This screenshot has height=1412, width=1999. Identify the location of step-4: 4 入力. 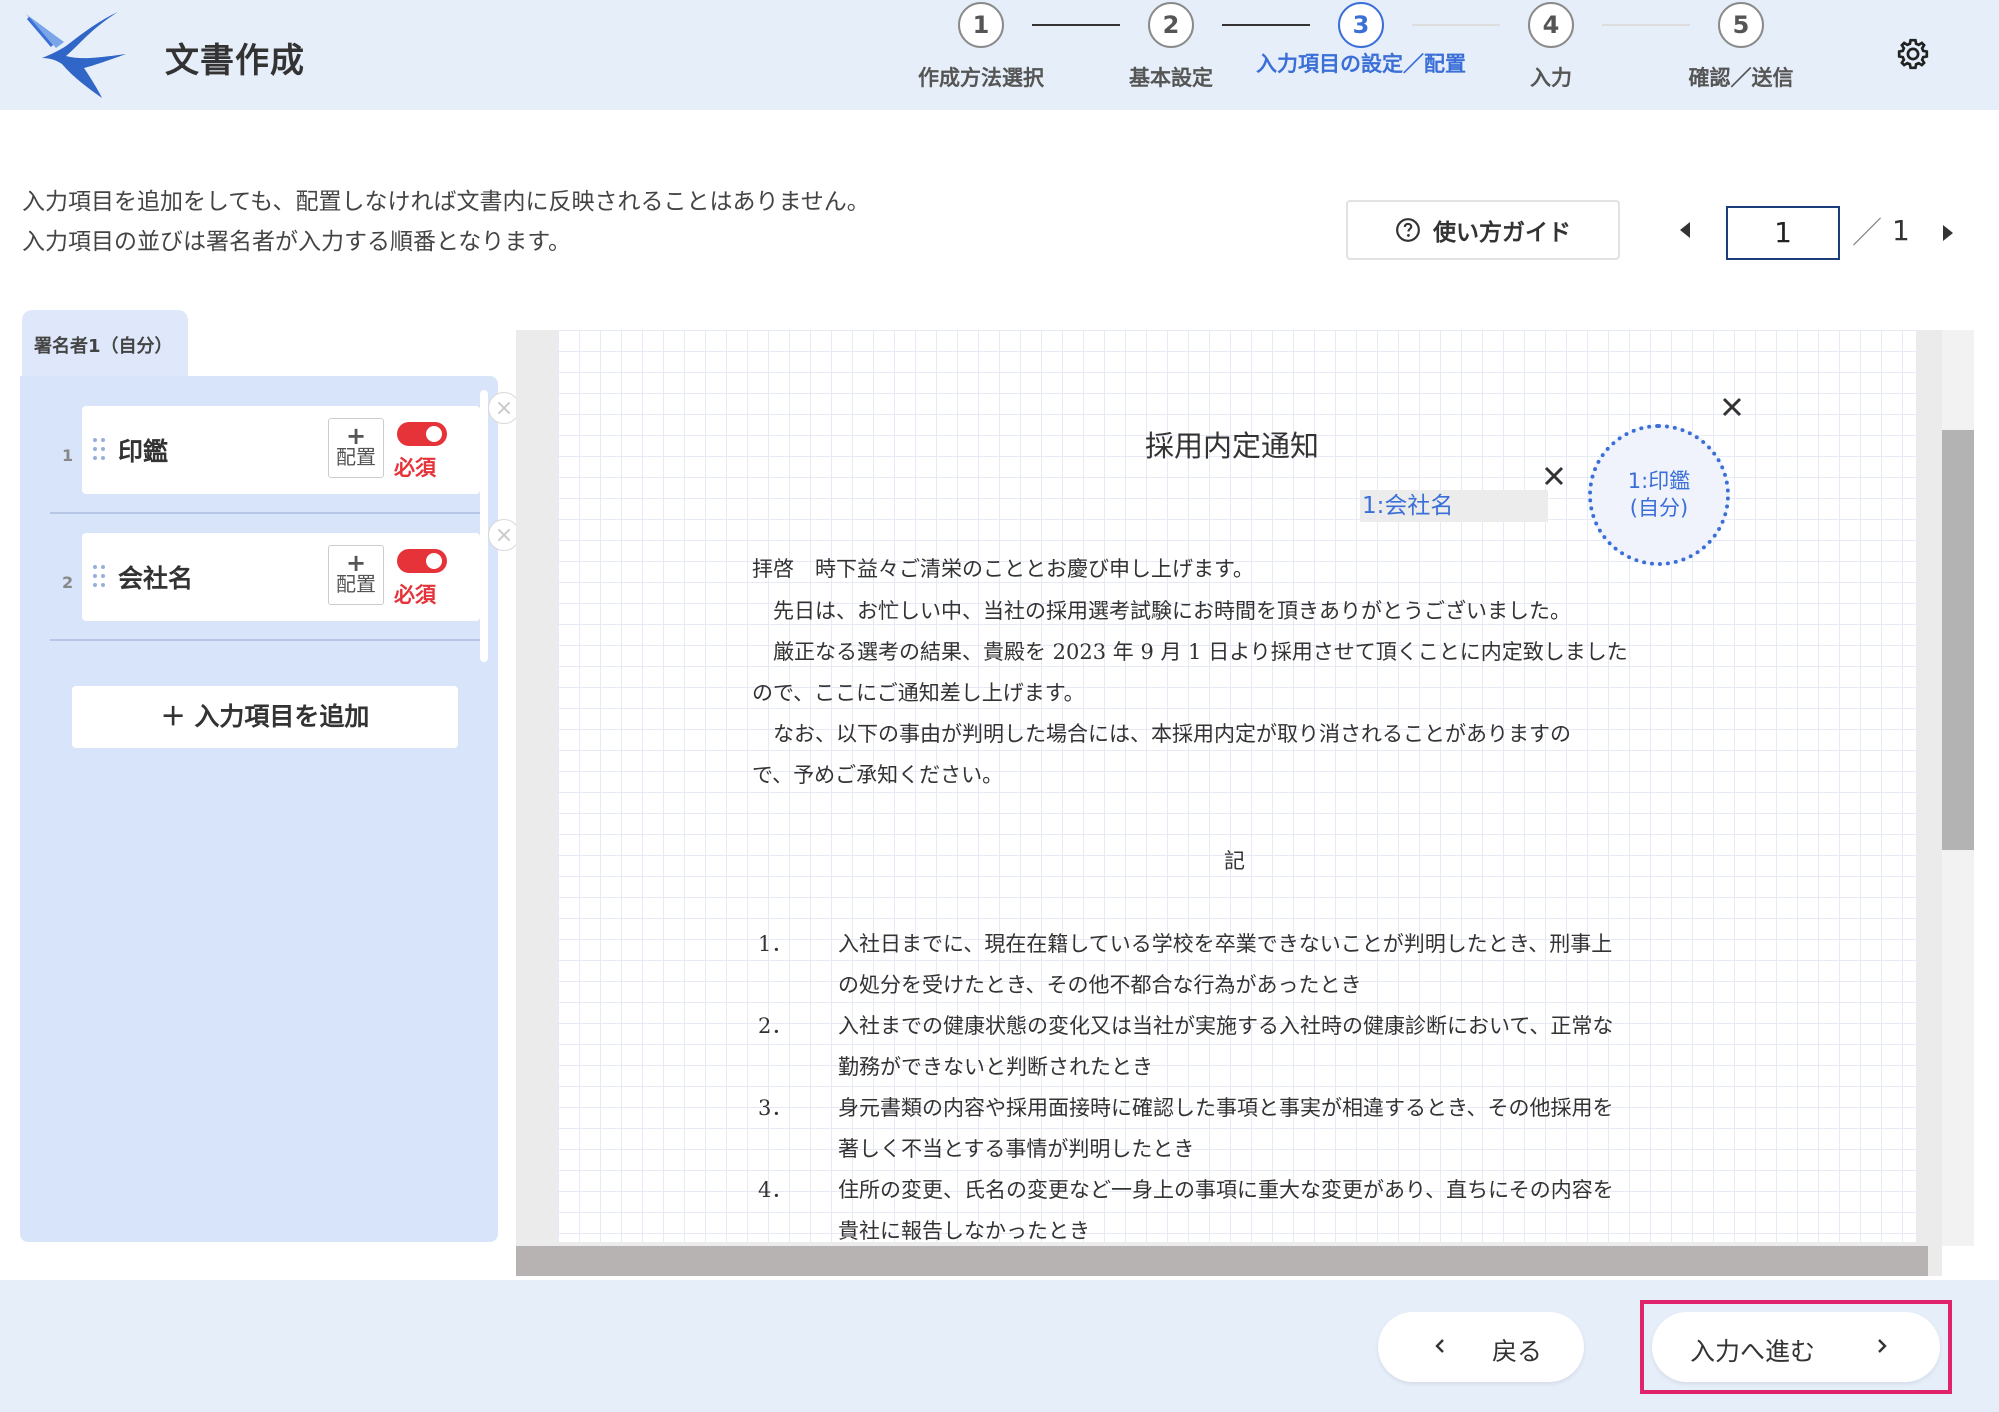
(1551, 46).